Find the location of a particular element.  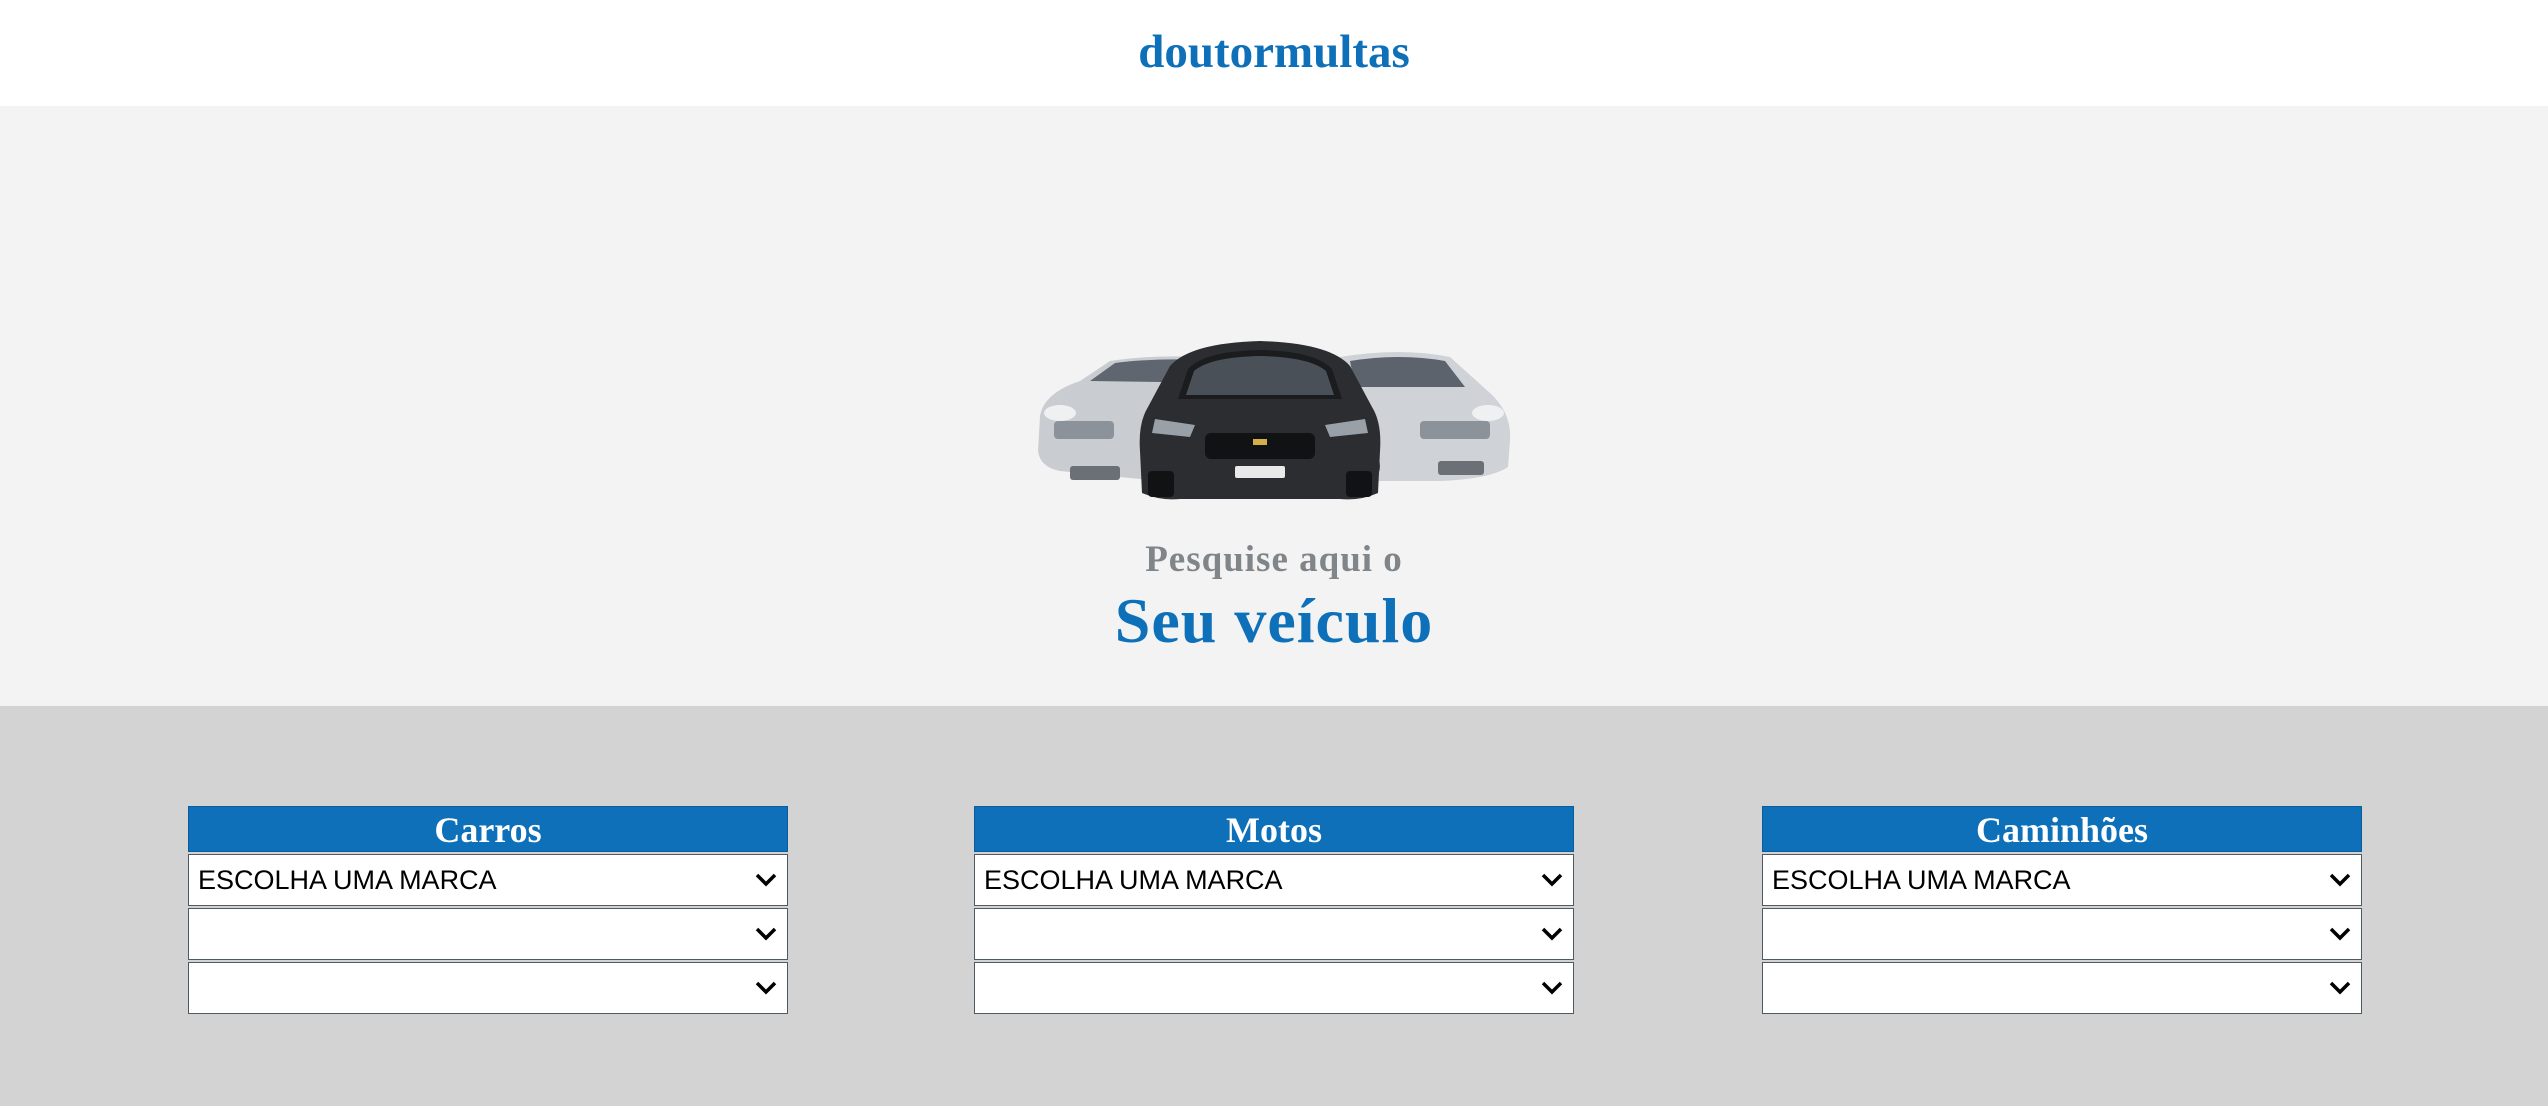

cars-image is located at coordinates (1274, 420).